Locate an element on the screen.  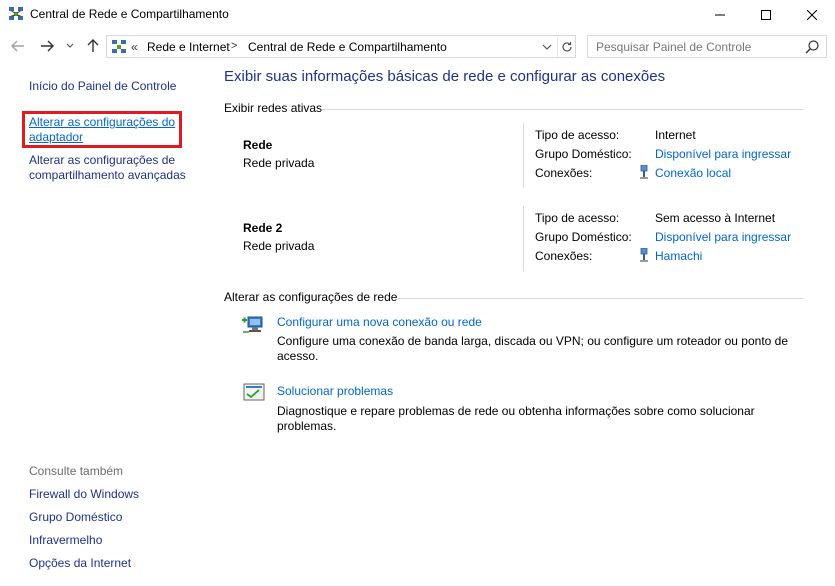
troubleshoot-icon is located at coordinates (254, 392).